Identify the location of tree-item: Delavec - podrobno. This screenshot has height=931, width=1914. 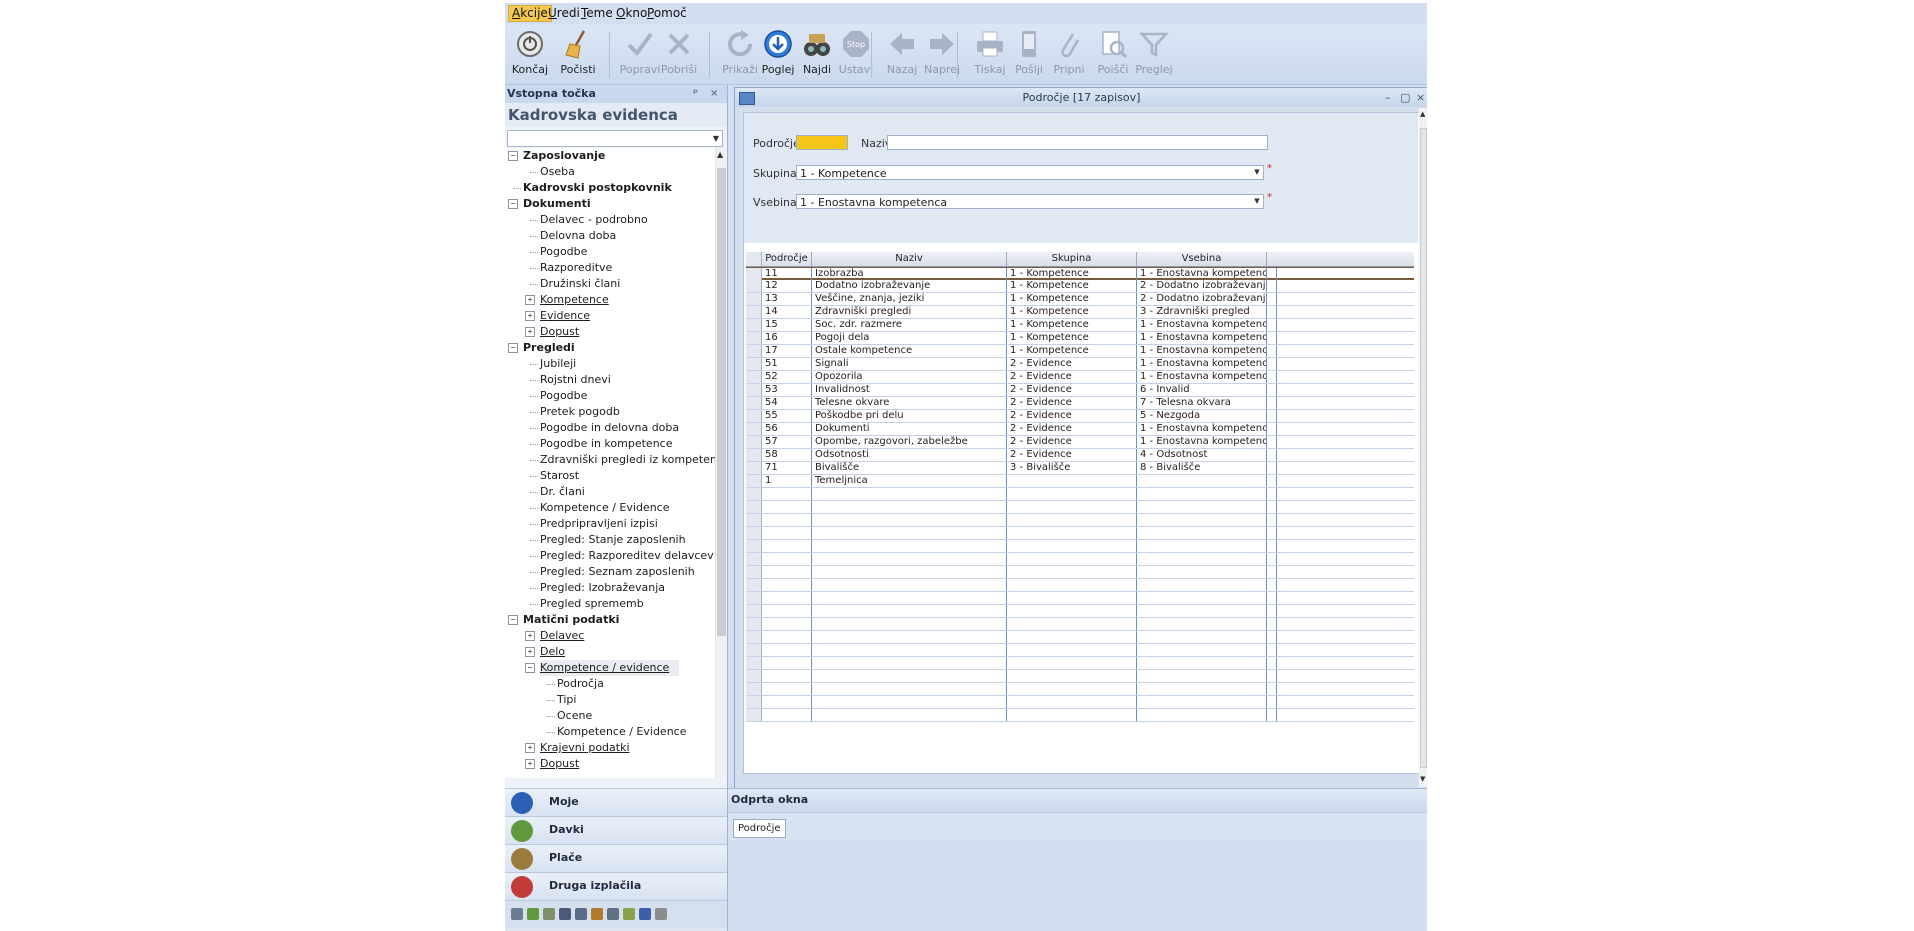
(594, 220).